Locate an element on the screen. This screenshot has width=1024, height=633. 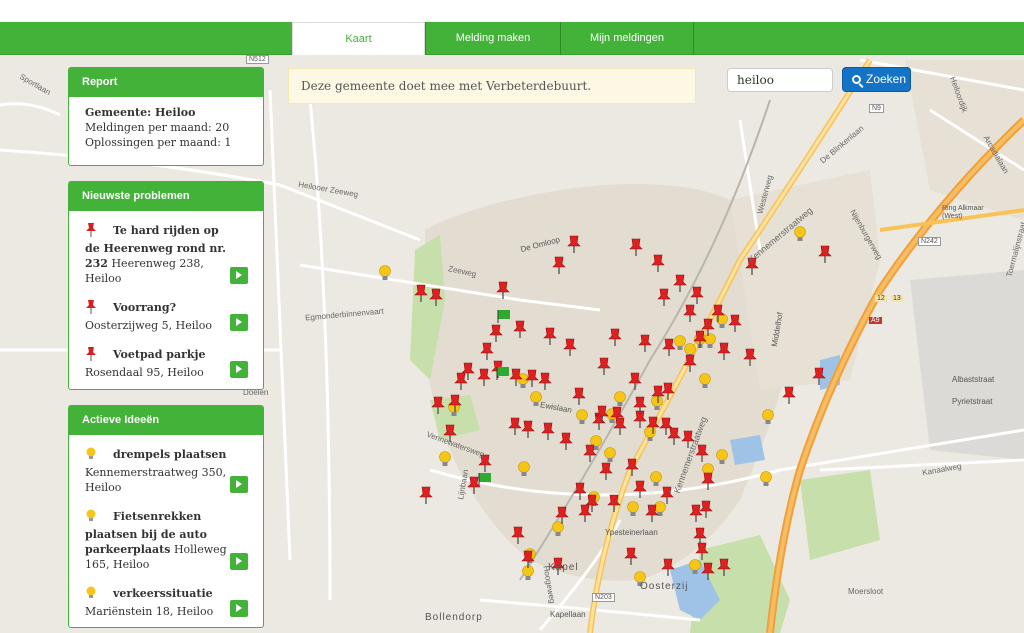
report-gemeente: Gemeente: Heiloo is located at coordinates (140, 112).